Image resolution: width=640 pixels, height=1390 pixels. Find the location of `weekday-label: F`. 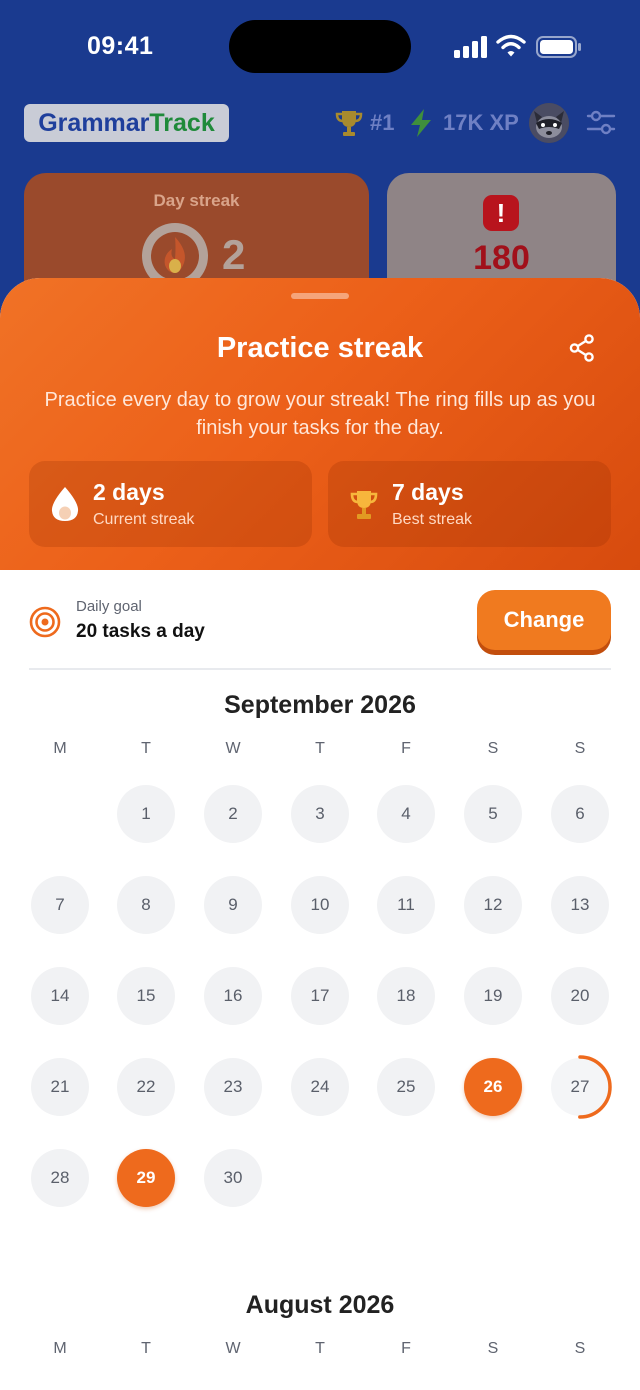

weekday-label: F is located at coordinates (406, 748).